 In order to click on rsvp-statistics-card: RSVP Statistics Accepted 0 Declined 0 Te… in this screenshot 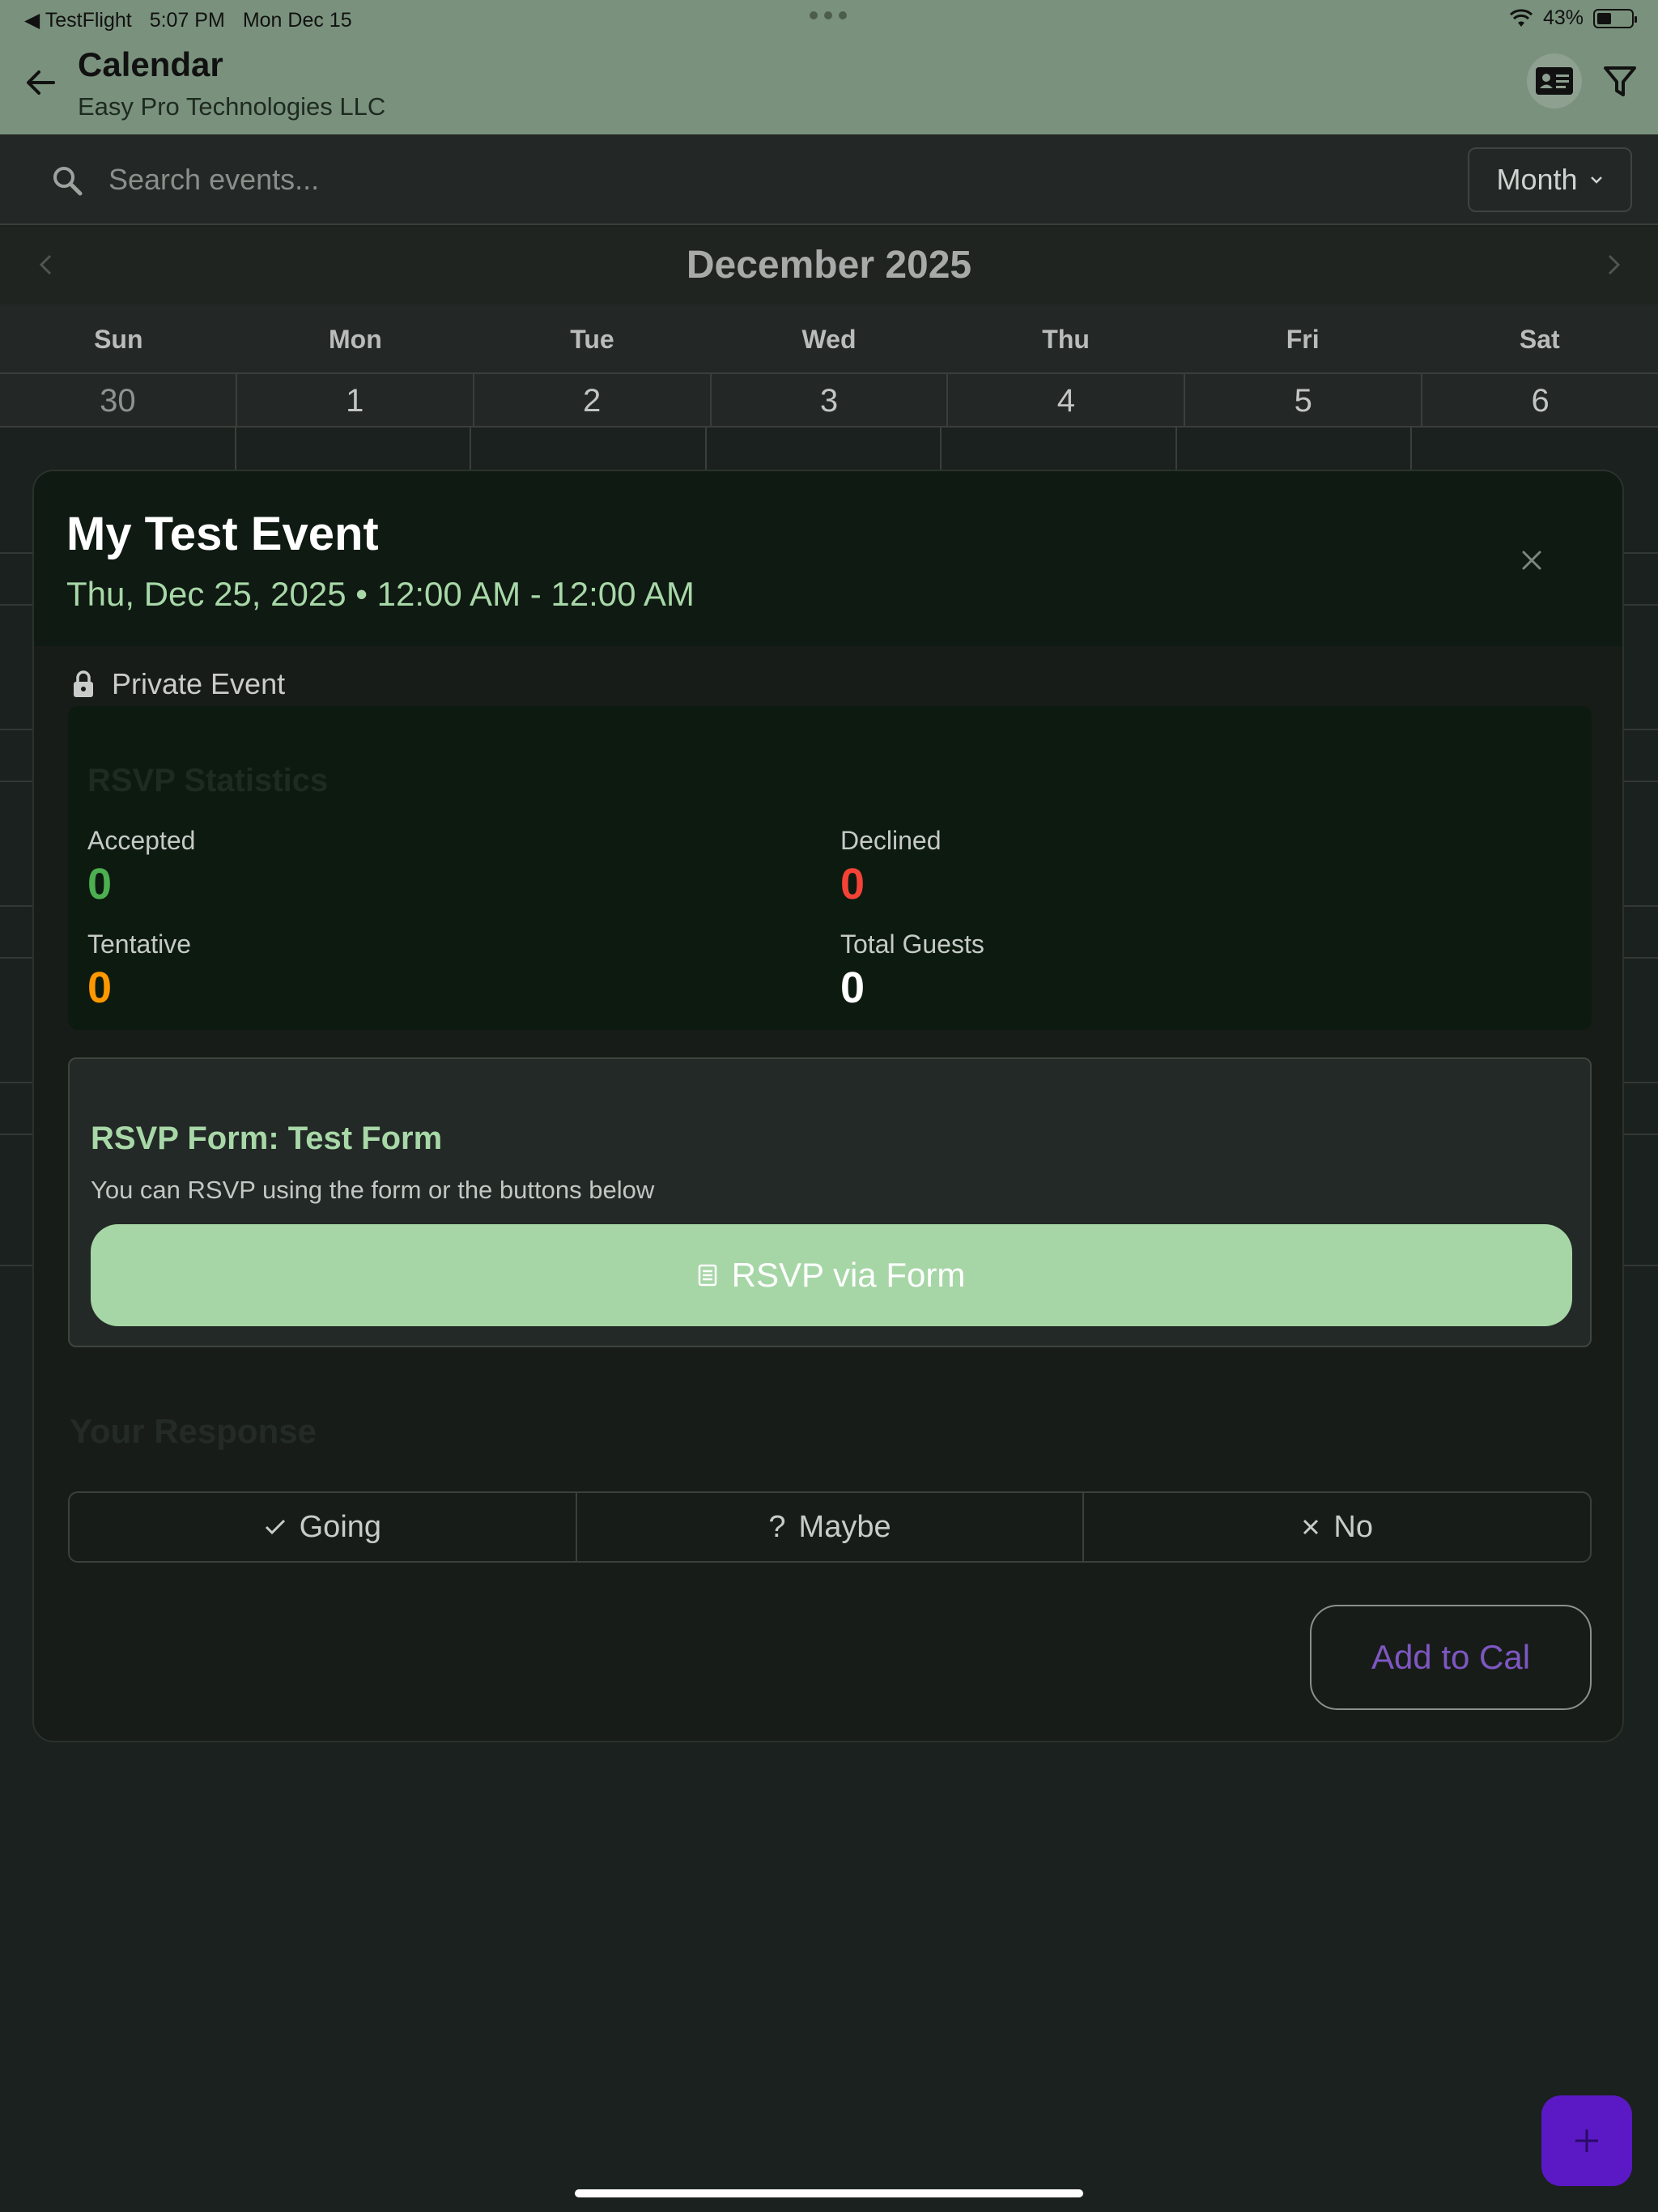, I will do `click(830, 868)`.